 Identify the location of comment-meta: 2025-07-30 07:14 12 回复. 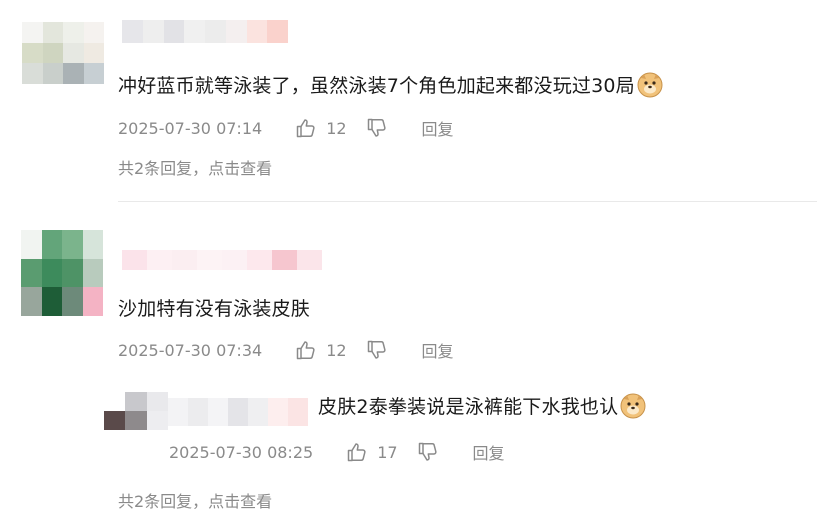
(286, 128).